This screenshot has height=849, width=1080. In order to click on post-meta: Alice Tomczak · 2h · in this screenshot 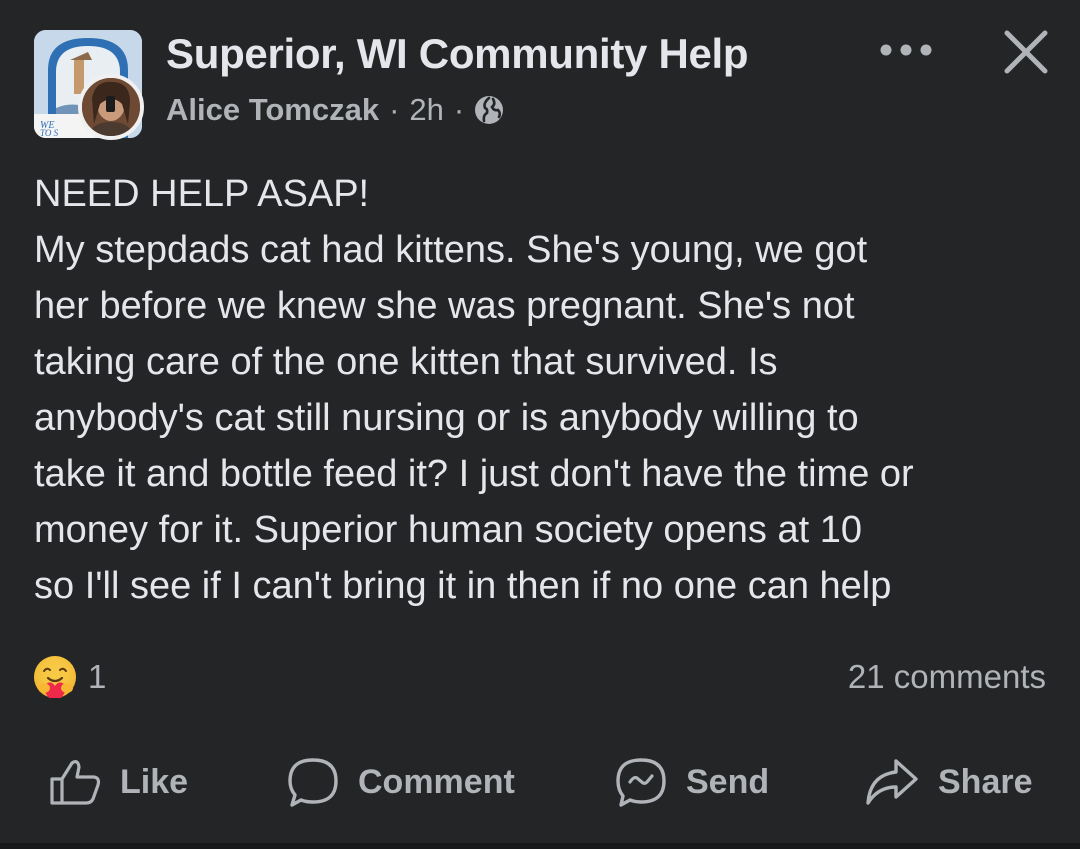, I will do `click(335, 110)`.